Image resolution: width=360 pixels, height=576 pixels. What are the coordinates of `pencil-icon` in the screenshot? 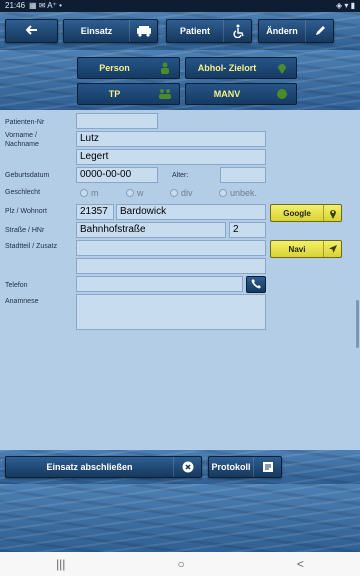 It's located at (319, 31).